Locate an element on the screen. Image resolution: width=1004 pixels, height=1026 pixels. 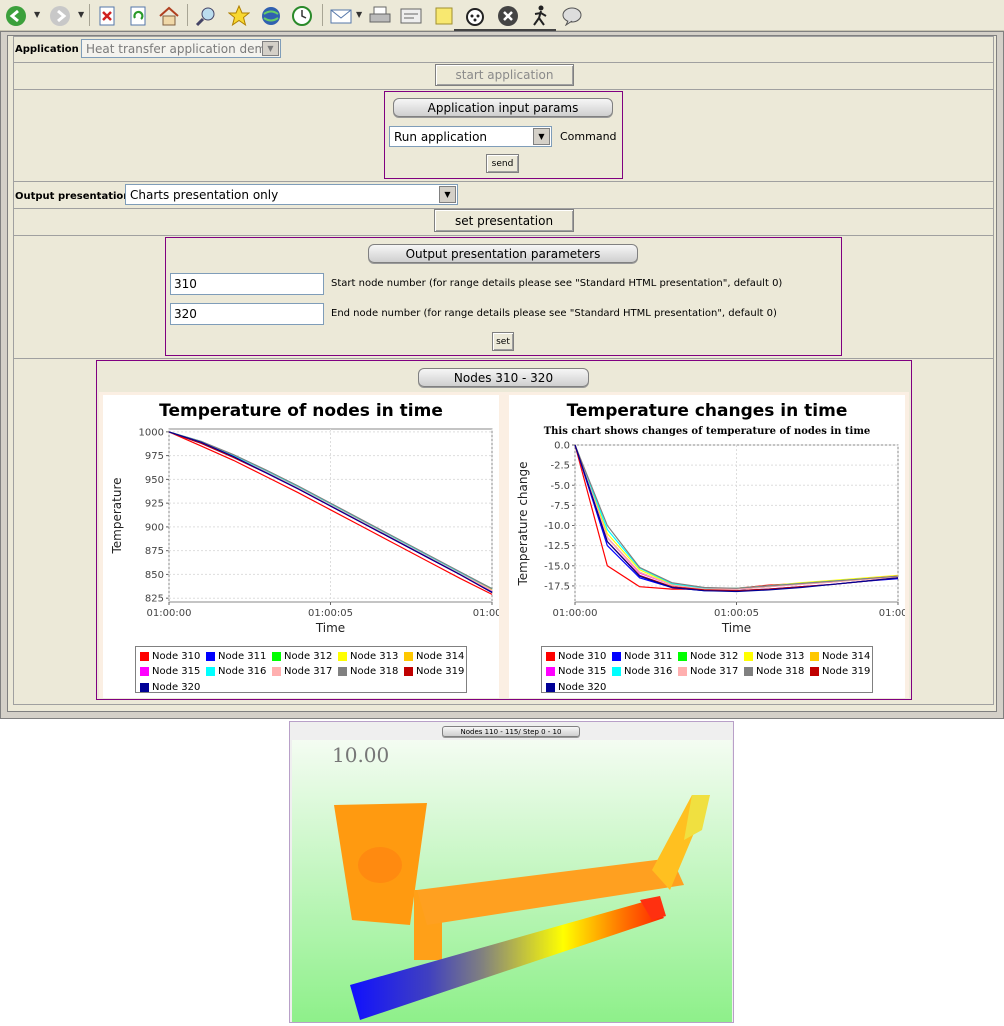
y-tick-label: 825 is located at coordinates (154, 599).